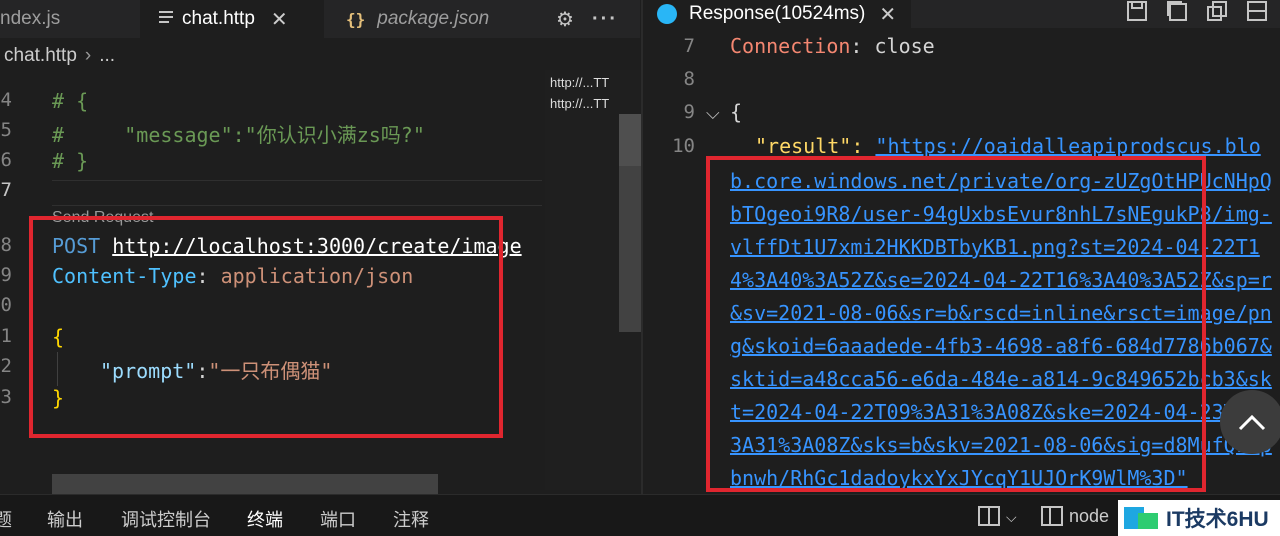 This screenshot has width=1280, height=536. Describe the element at coordinates (166, 19) in the screenshot. I see `file-lines-icon` at that location.